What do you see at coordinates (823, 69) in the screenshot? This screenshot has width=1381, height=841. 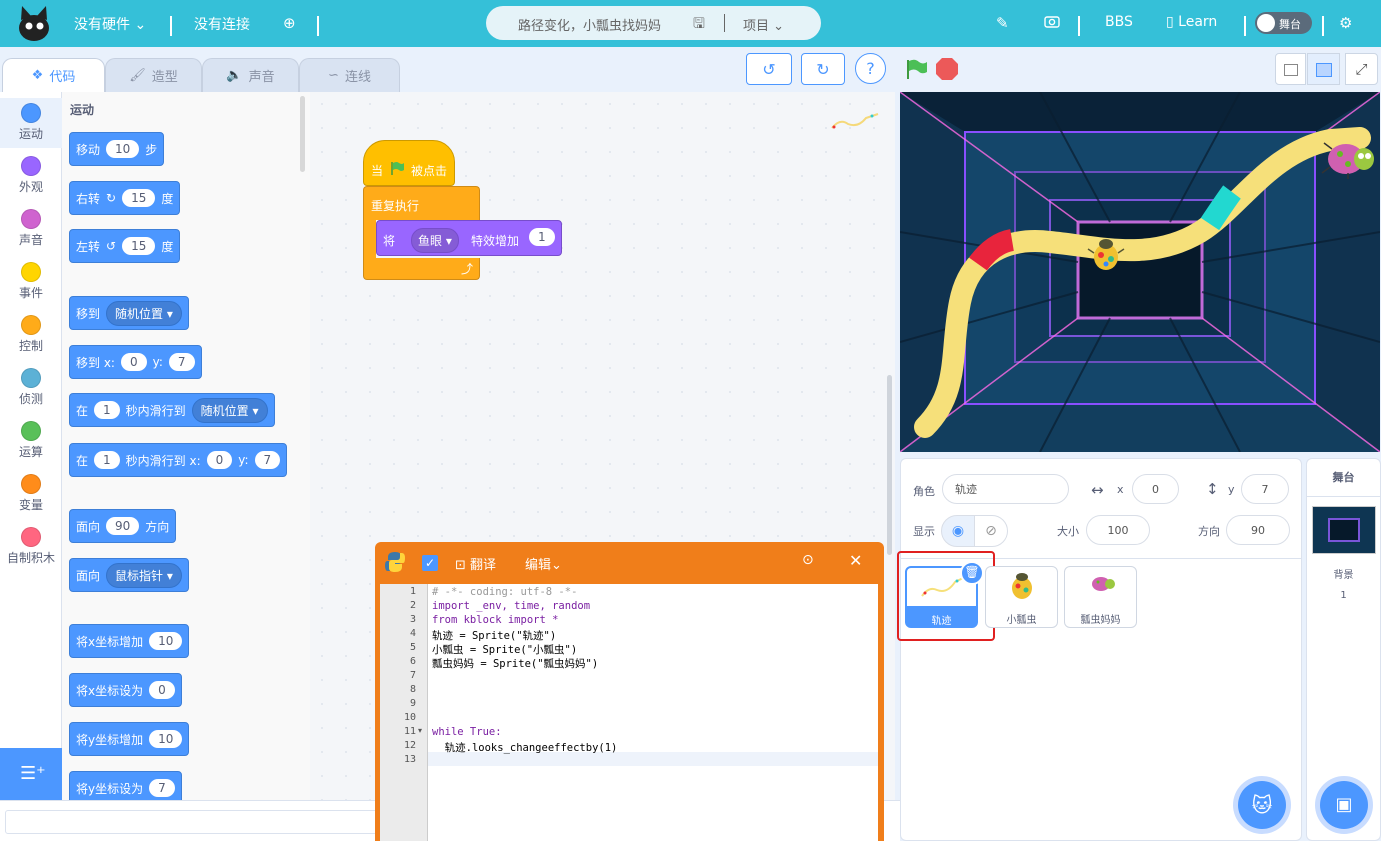 I see `redo-button: ↻` at bounding box center [823, 69].